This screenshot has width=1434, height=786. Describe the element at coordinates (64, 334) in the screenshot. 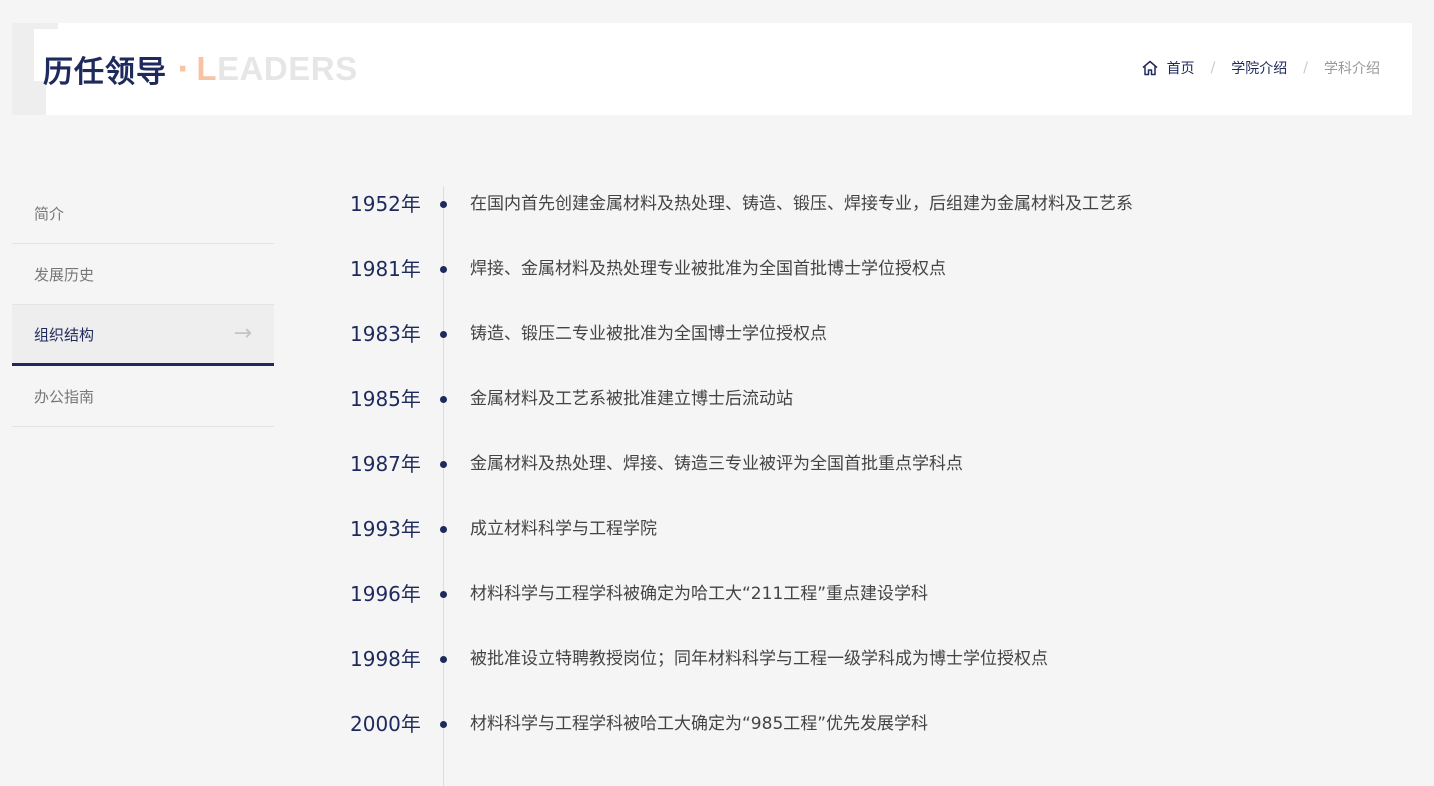

I see `sidebar-item-label: 组织结构` at that location.